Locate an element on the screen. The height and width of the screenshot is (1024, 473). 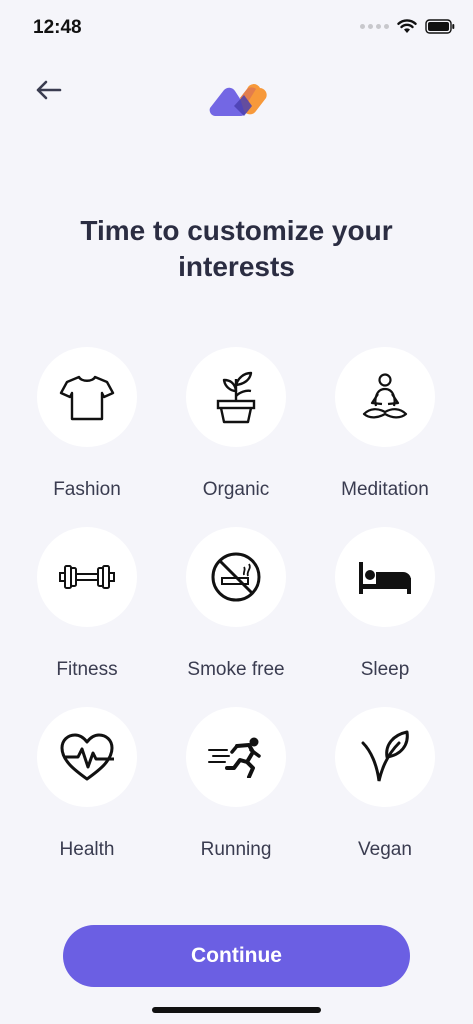
home-indicator is located at coordinates (236, 1010).